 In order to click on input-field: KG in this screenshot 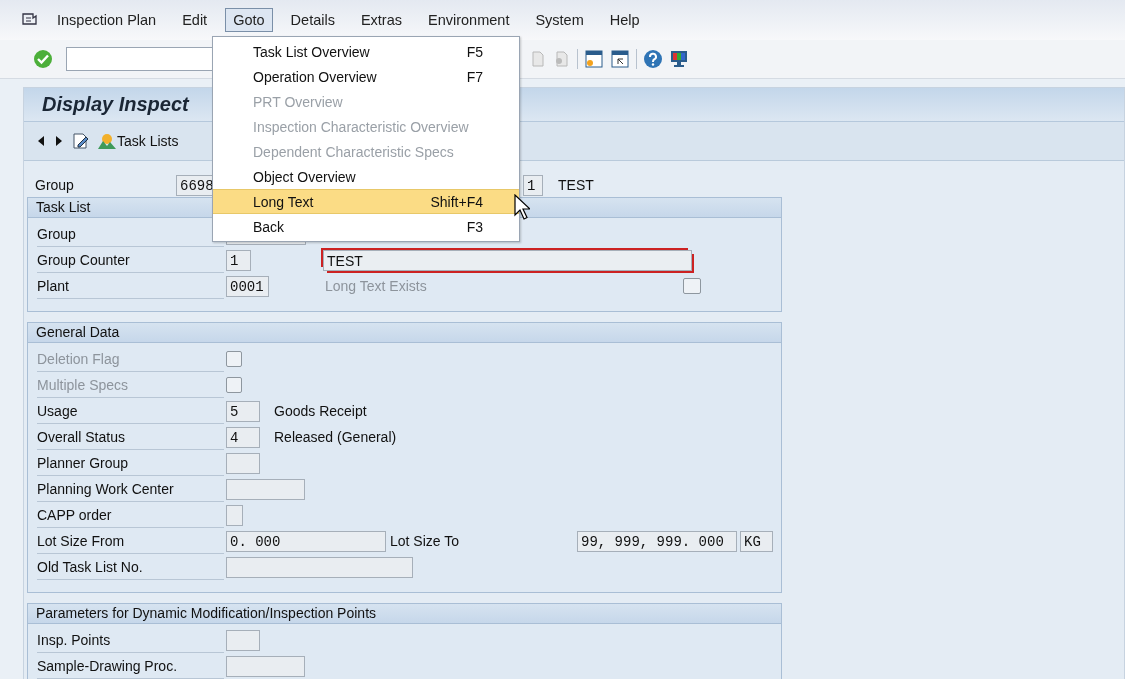, I will do `click(756, 541)`.